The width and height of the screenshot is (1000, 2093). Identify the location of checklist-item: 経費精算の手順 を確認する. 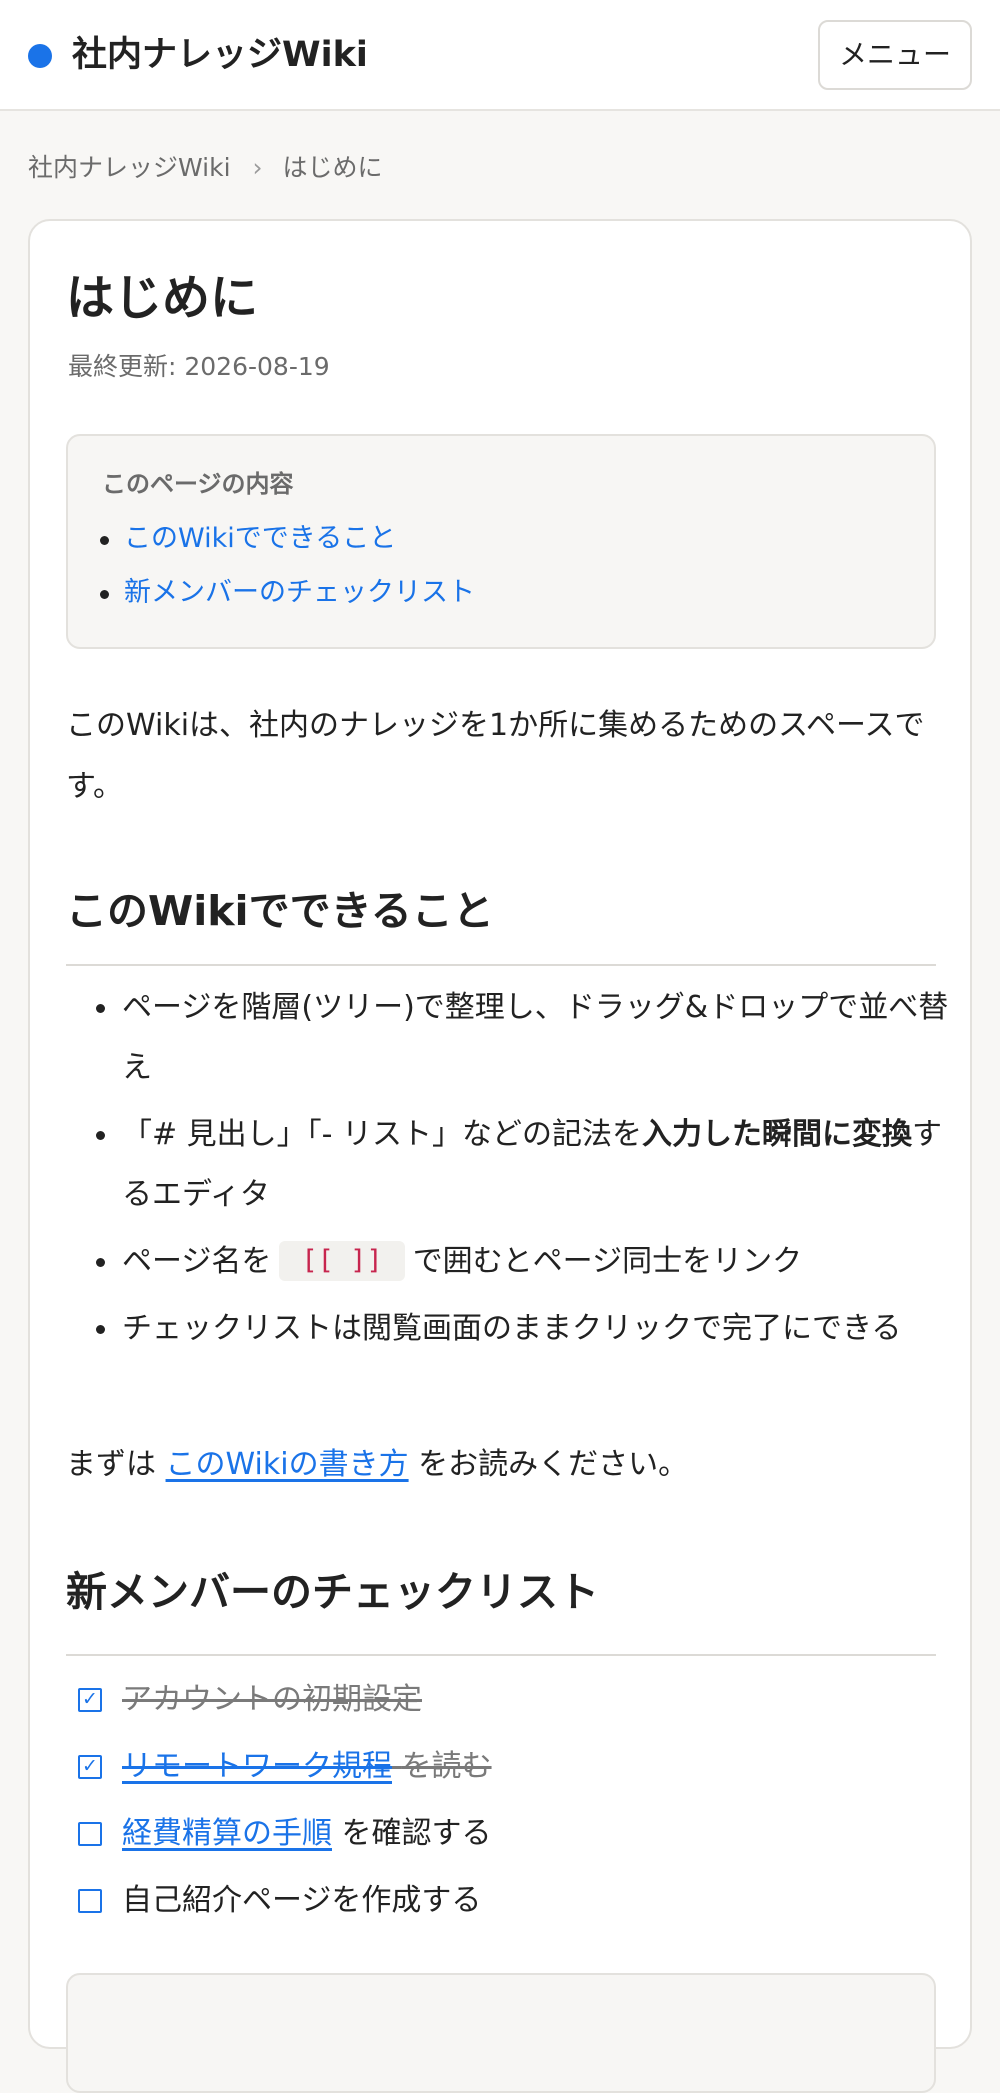
(279, 1839).